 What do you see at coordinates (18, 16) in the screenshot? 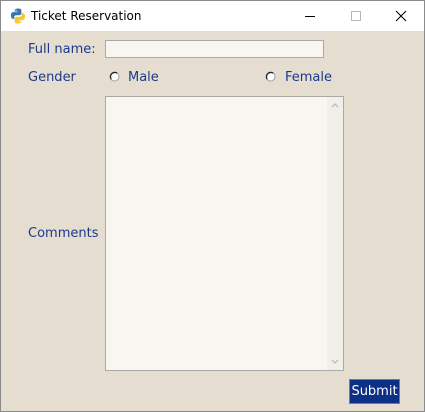
I see `python-icon` at bounding box center [18, 16].